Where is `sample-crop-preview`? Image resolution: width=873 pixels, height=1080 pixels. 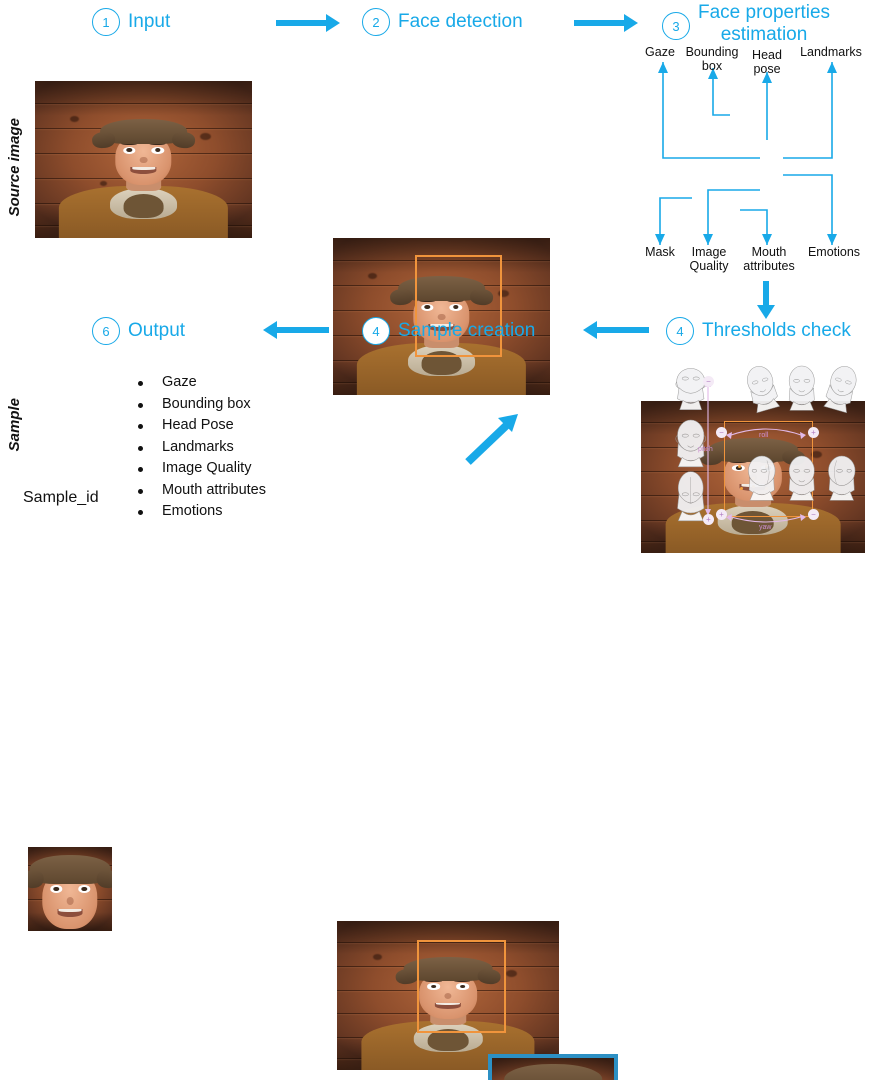 sample-crop-preview is located at coordinates (553, 1067).